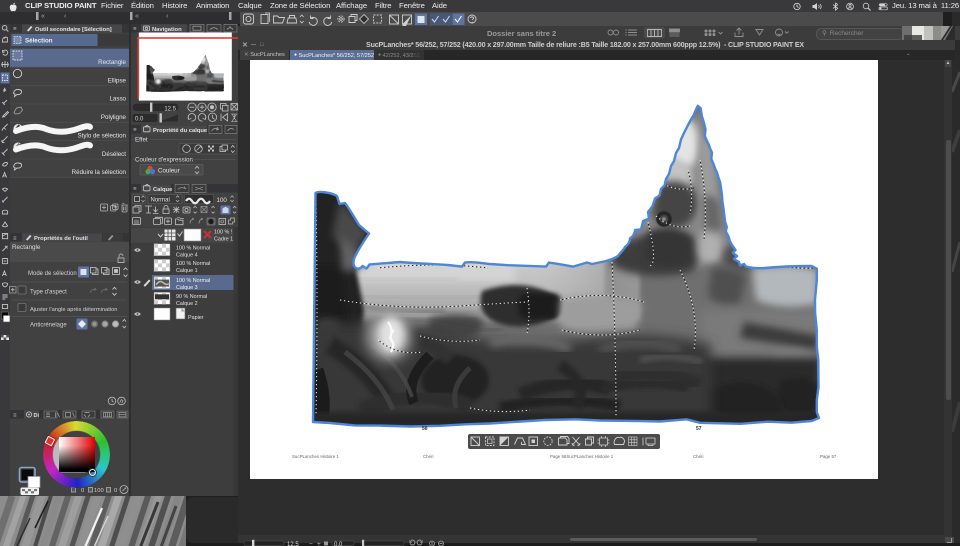 The width and height of the screenshot is (960, 546). I want to click on svg-text: Lasso, so click(117, 99).